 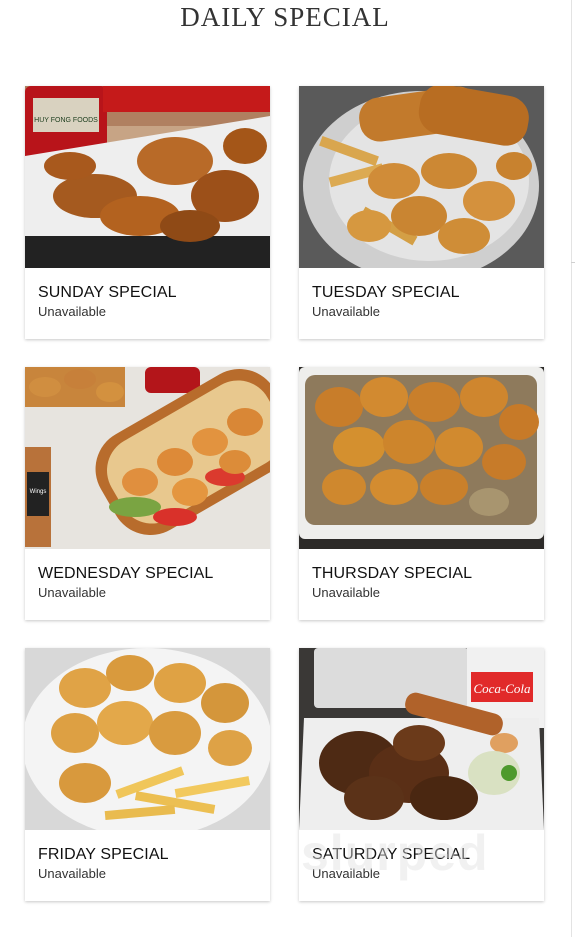 What do you see at coordinates (502, 688) in the screenshot?
I see `cup-brand: Coca-Cola` at bounding box center [502, 688].